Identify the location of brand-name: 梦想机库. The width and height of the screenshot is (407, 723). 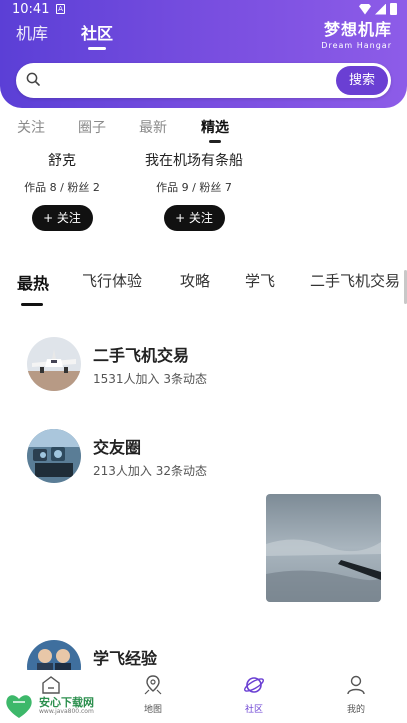
(357, 29).